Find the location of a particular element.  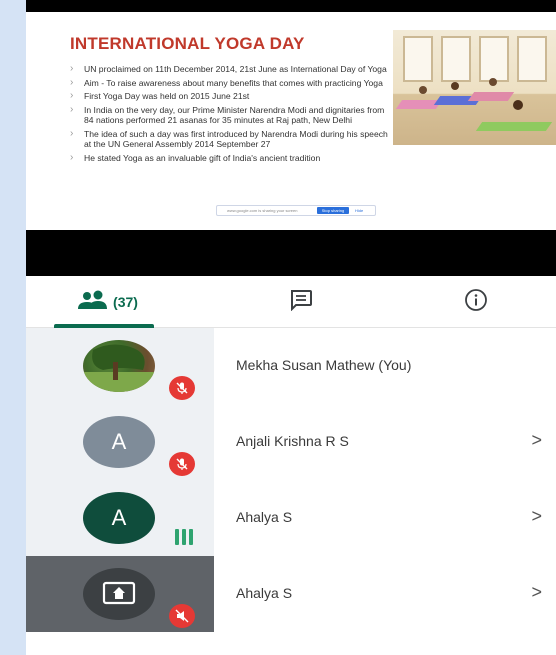

speaking-indicator-icon is located at coordinates (184, 537).